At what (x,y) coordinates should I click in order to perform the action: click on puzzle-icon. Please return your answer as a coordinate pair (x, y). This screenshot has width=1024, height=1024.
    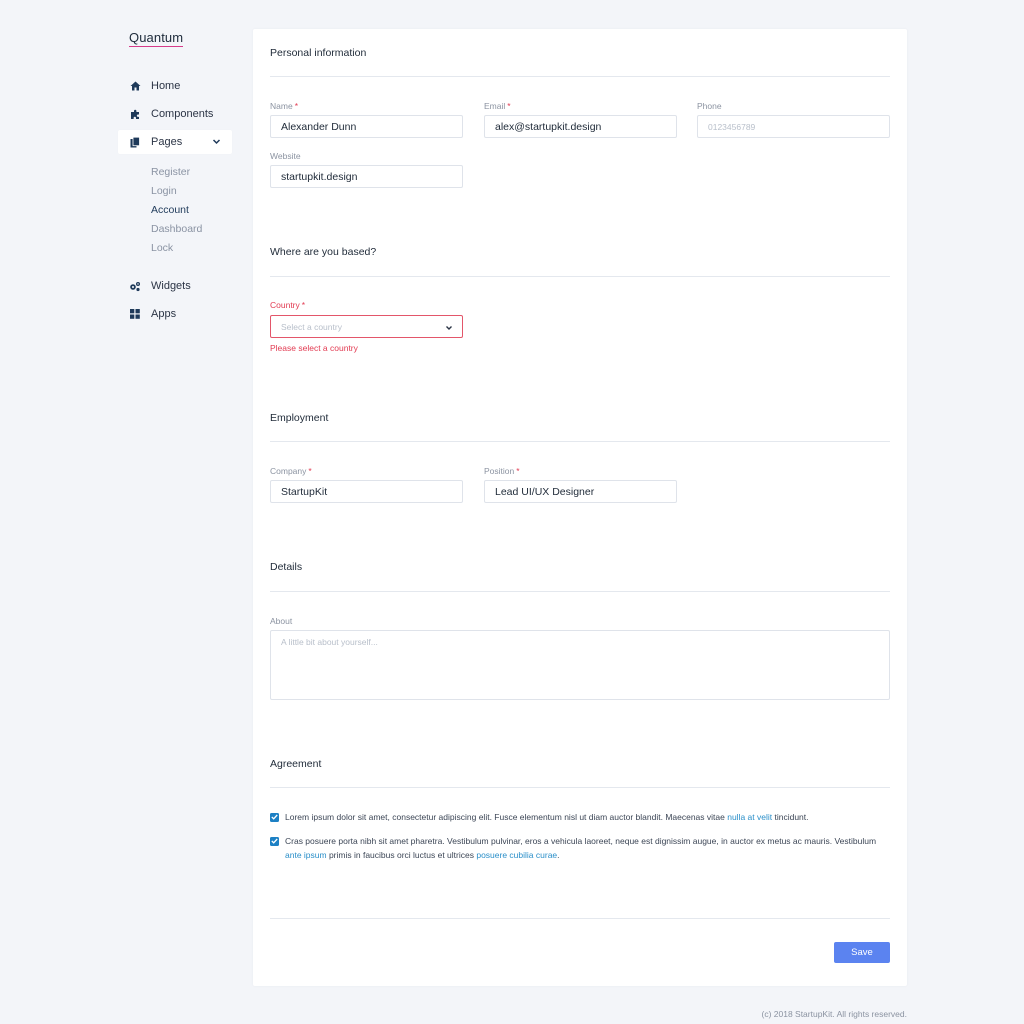
    Looking at the image, I should click on (135, 114).